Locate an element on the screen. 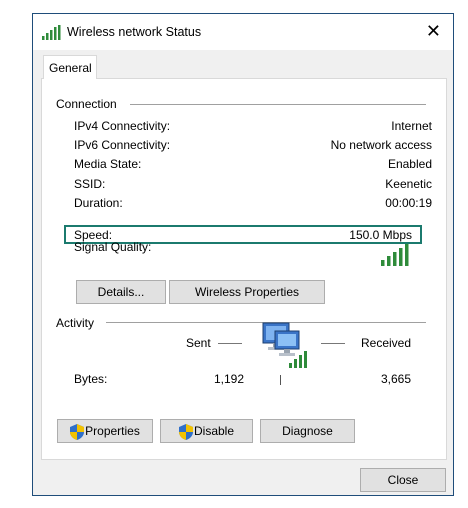 This screenshot has width=468, height=508. bytes-received-value: 3,665 is located at coordinates (396, 379).